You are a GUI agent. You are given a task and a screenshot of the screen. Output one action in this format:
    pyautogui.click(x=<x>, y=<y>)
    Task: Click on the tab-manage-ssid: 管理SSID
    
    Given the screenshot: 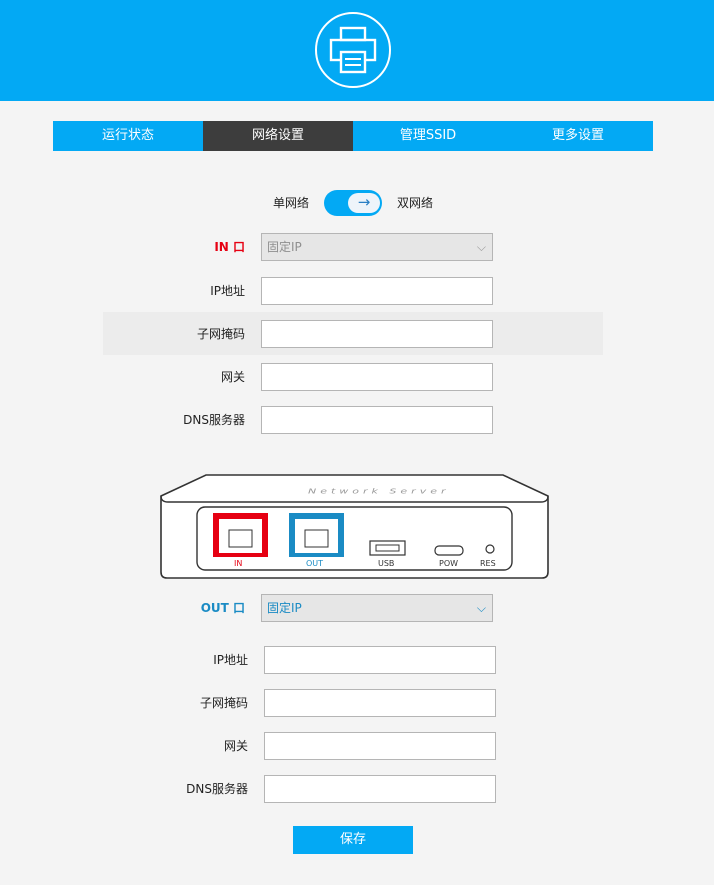 What is the action you would take?
    pyautogui.click(x=428, y=136)
    